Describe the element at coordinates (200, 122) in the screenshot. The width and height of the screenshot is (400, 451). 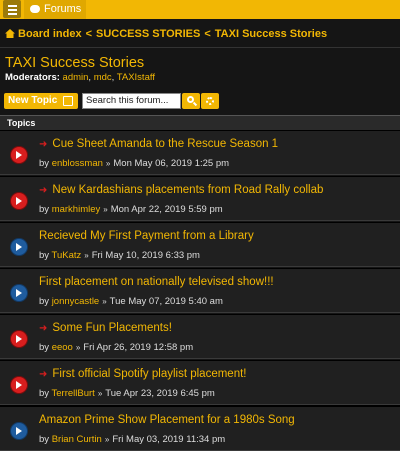
I see `topics-header: Topics` at that location.